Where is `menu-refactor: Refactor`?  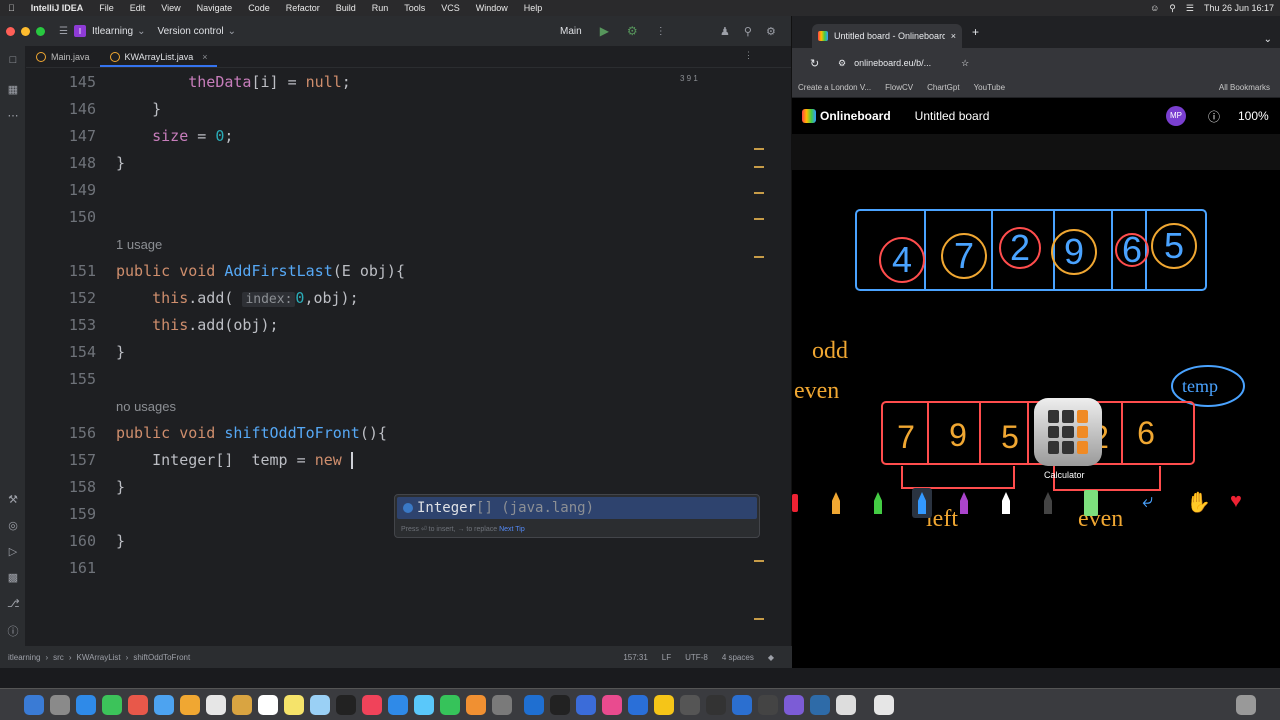 menu-refactor: Refactor is located at coordinates (303, 8).